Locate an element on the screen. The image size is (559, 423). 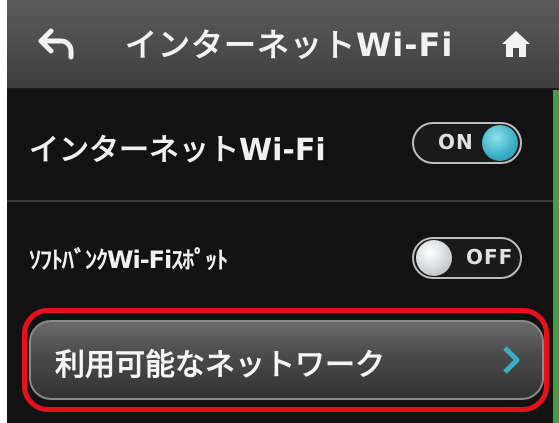
toggle-off-text: OFF is located at coordinates (490, 257).